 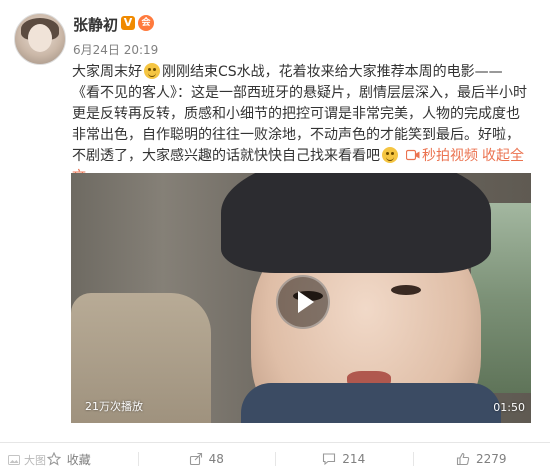 I want to click on comment-button: 214, so click(x=344, y=459).